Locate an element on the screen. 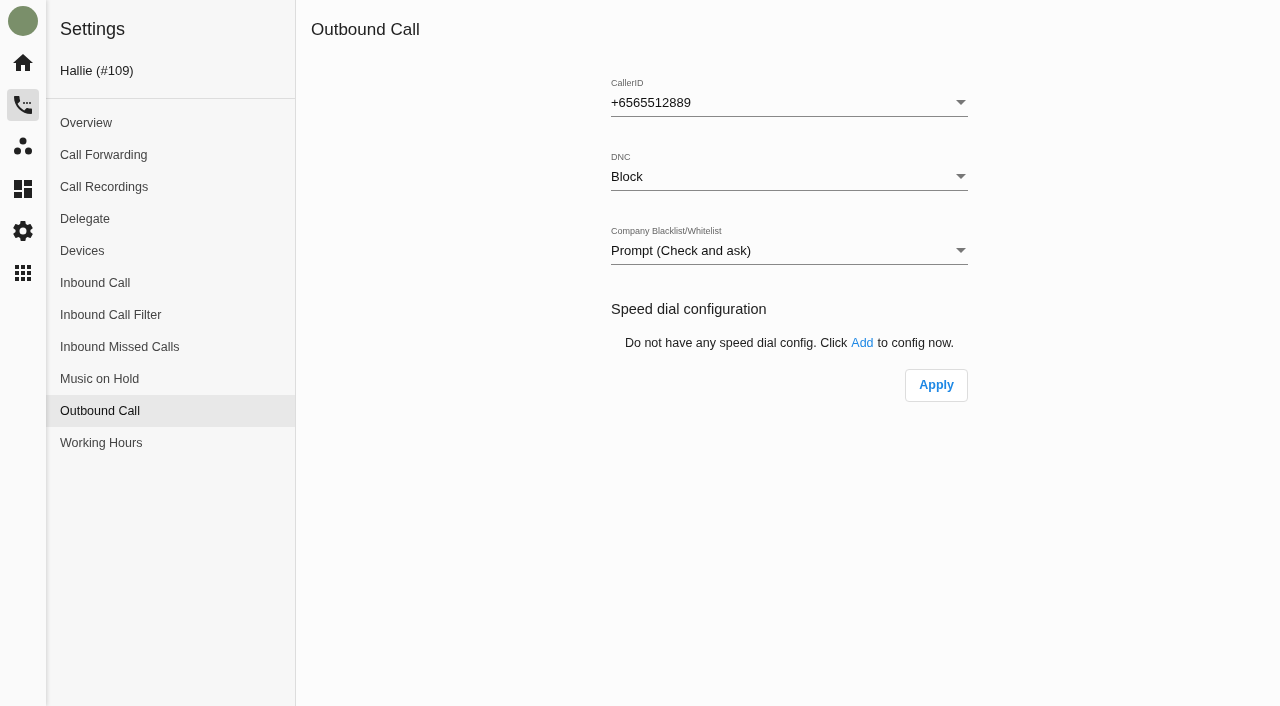 This screenshot has height=706, width=1280. settings-icon is located at coordinates (23, 231).